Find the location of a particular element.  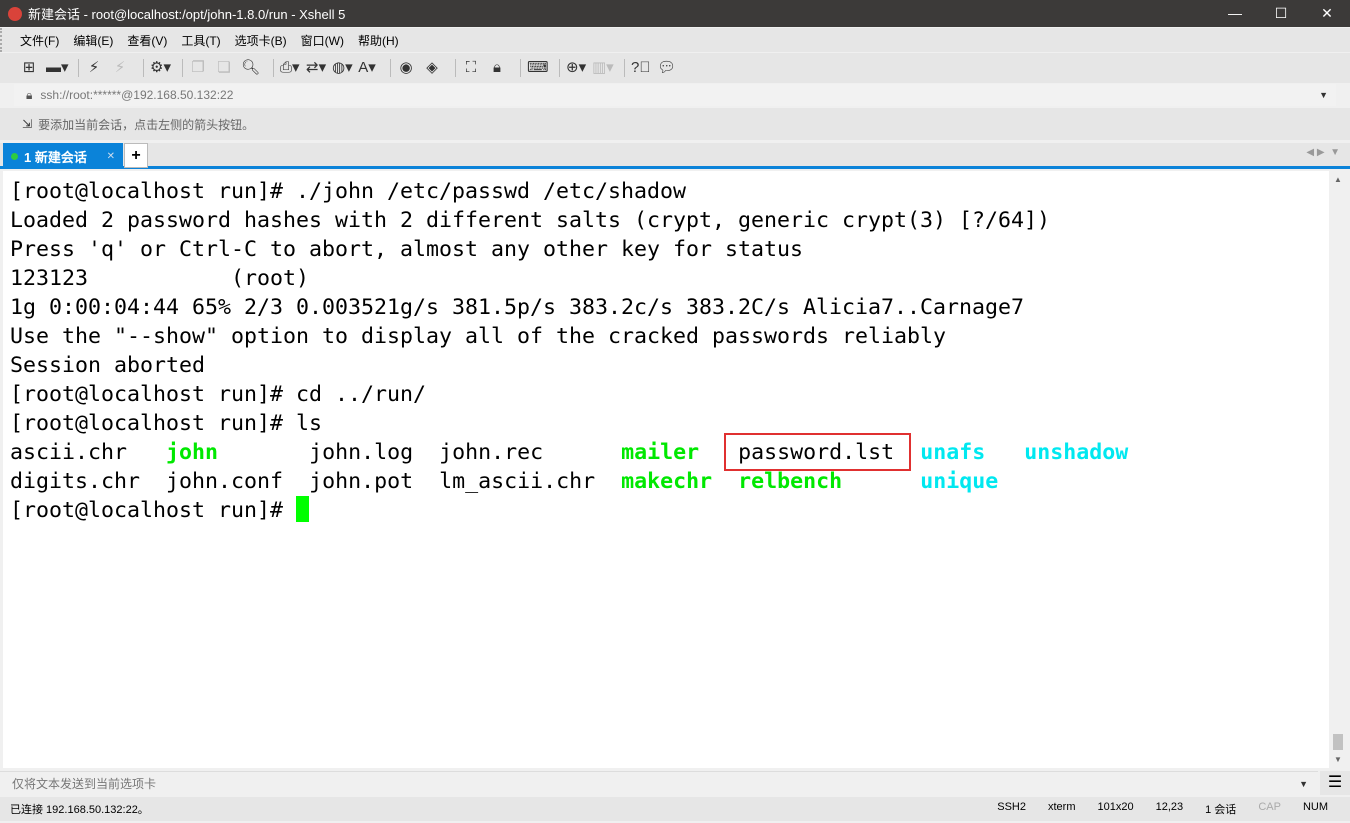

scroll-up-icon: ▲ is located at coordinates (1338, 179).